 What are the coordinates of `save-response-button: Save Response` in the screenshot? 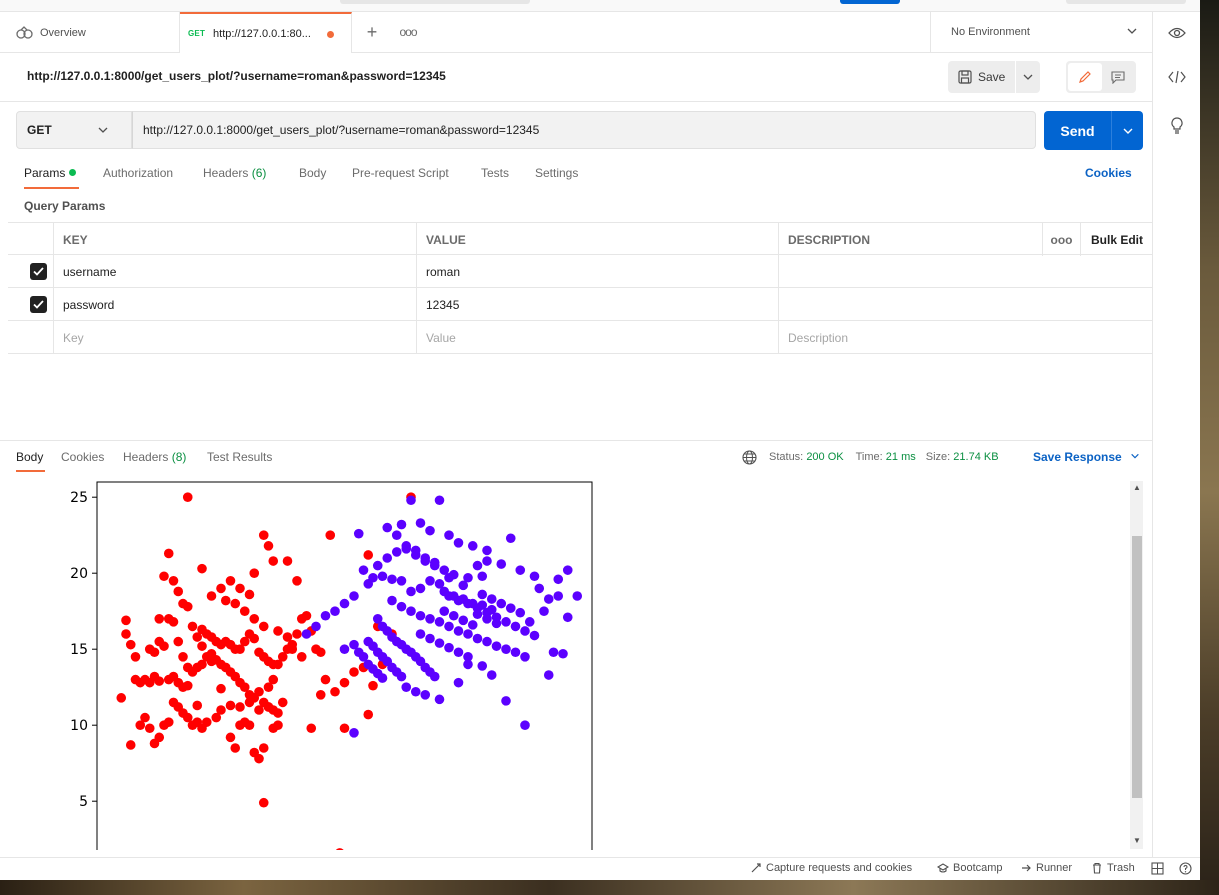 It's located at (1087, 457).